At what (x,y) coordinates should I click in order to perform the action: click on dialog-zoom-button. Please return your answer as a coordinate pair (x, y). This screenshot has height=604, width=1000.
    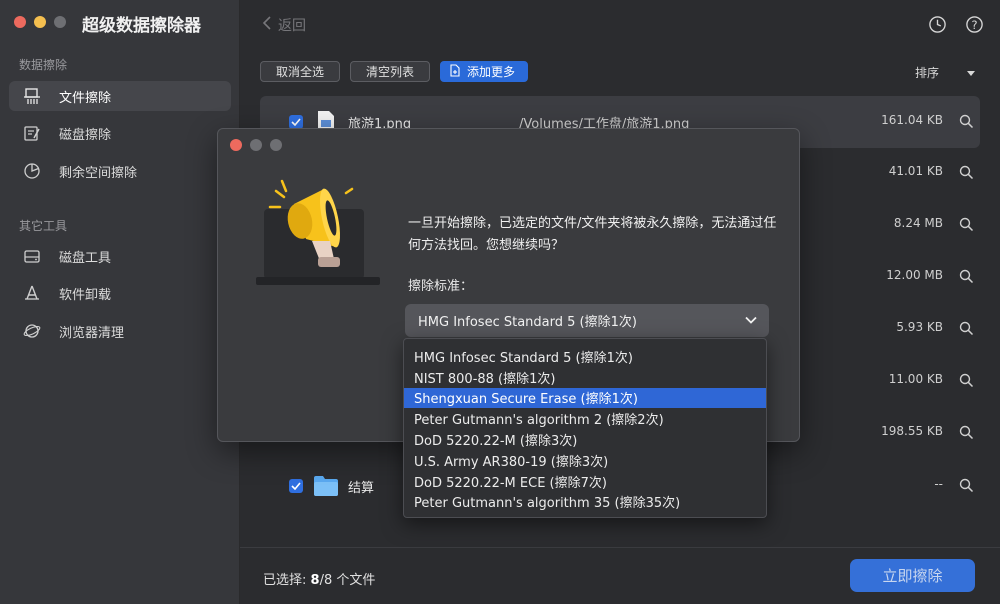
    Looking at the image, I should click on (276, 145).